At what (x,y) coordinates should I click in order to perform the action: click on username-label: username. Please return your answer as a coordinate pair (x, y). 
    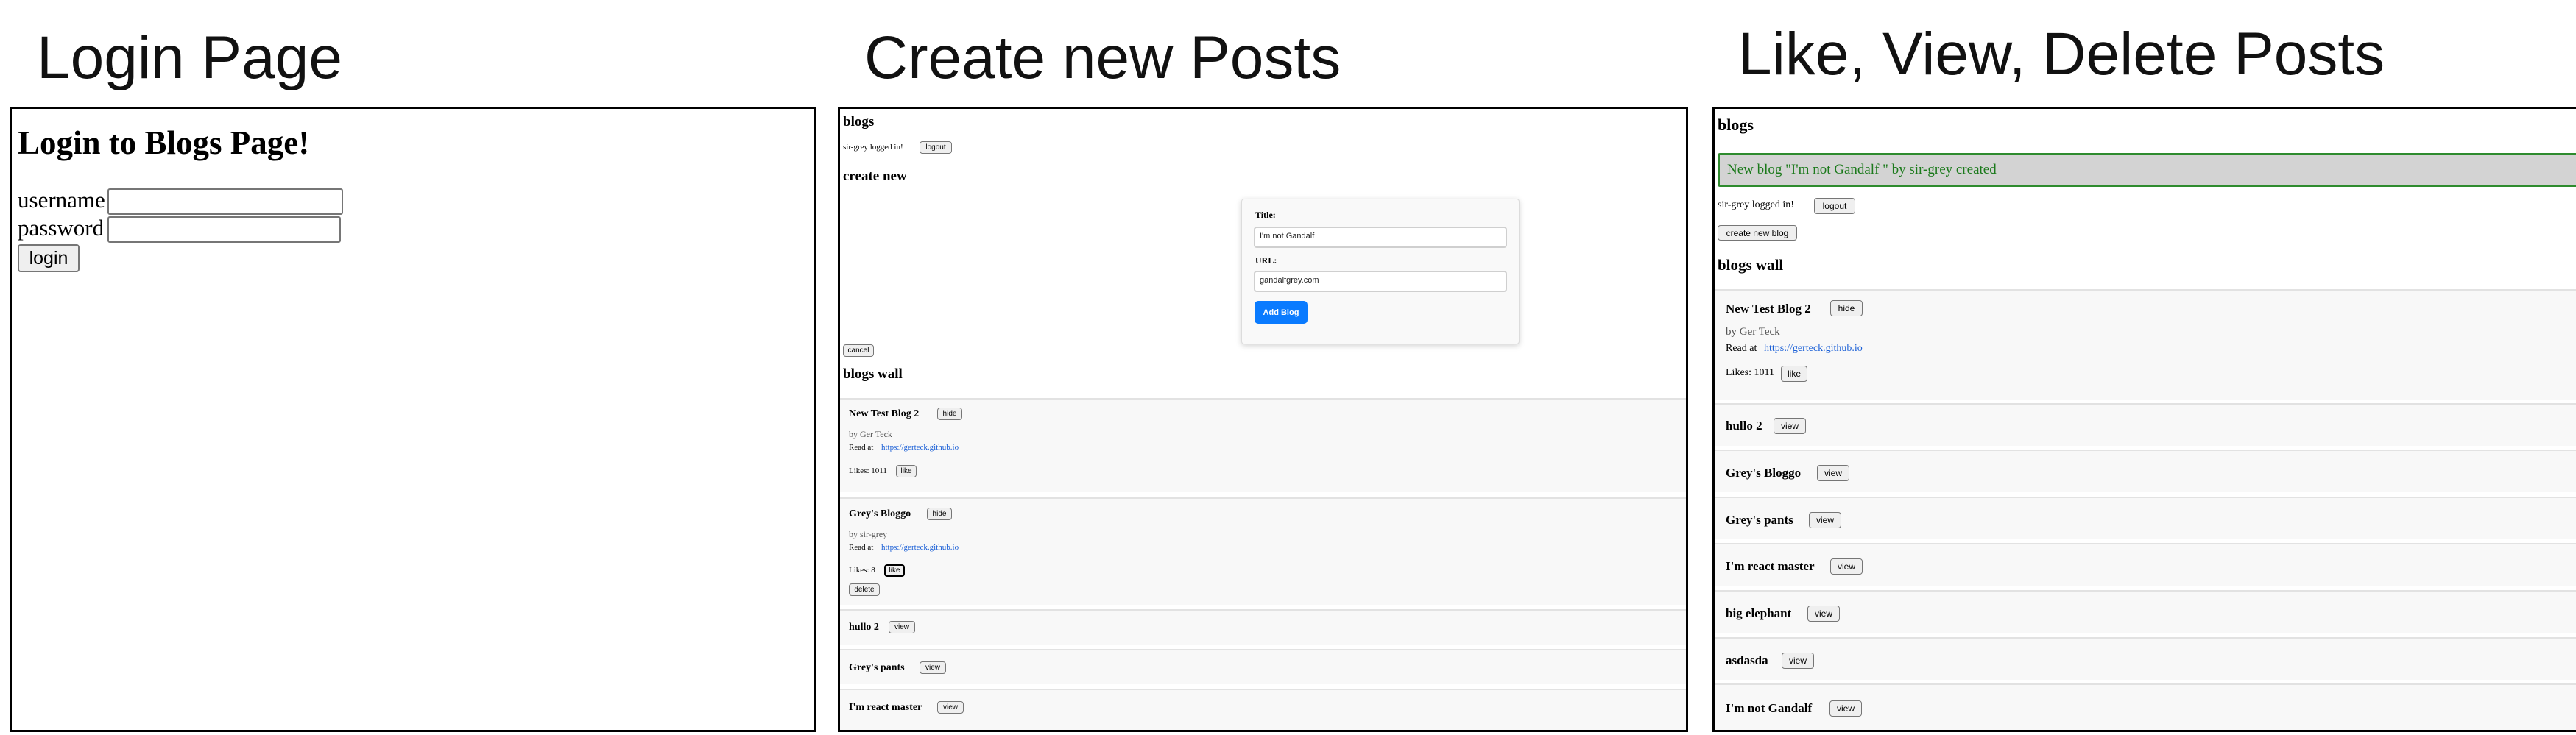
    Looking at the image, I should click on (61, 200).